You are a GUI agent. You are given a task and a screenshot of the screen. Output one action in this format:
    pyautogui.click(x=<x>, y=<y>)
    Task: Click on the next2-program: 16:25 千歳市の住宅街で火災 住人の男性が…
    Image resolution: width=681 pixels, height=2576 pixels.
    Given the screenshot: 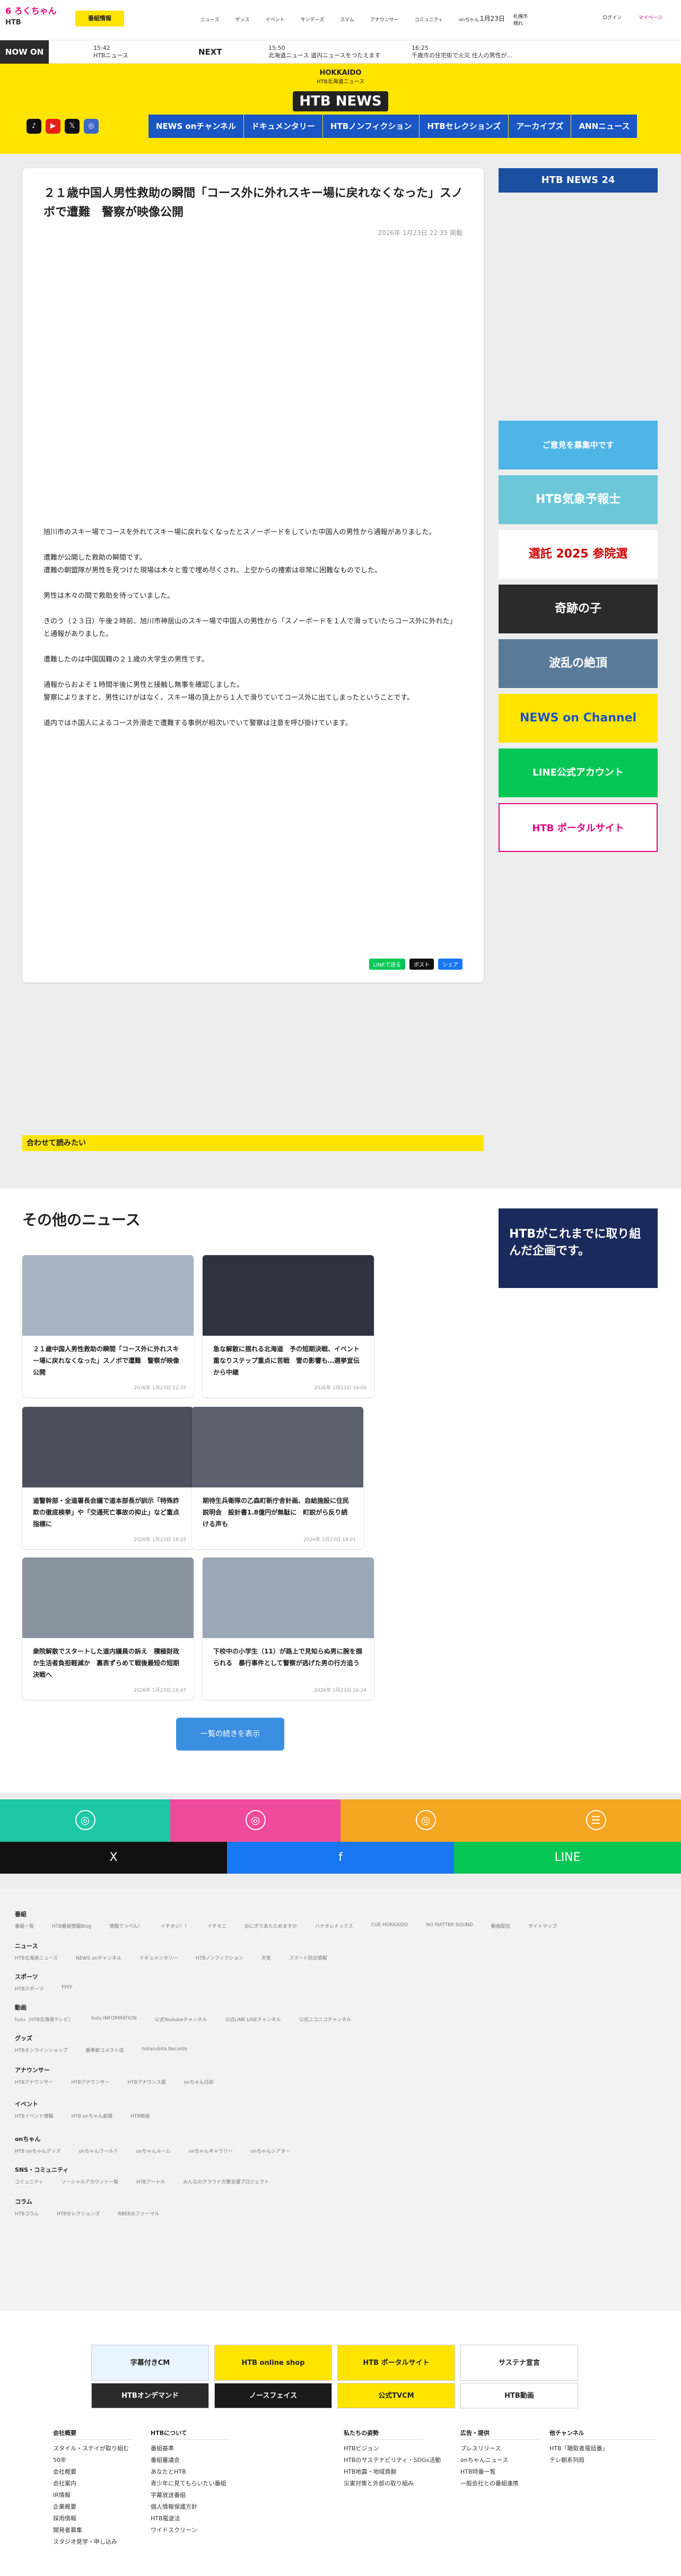 What is the action you would take?
    pyautogui.click(x=515, y=52)
    